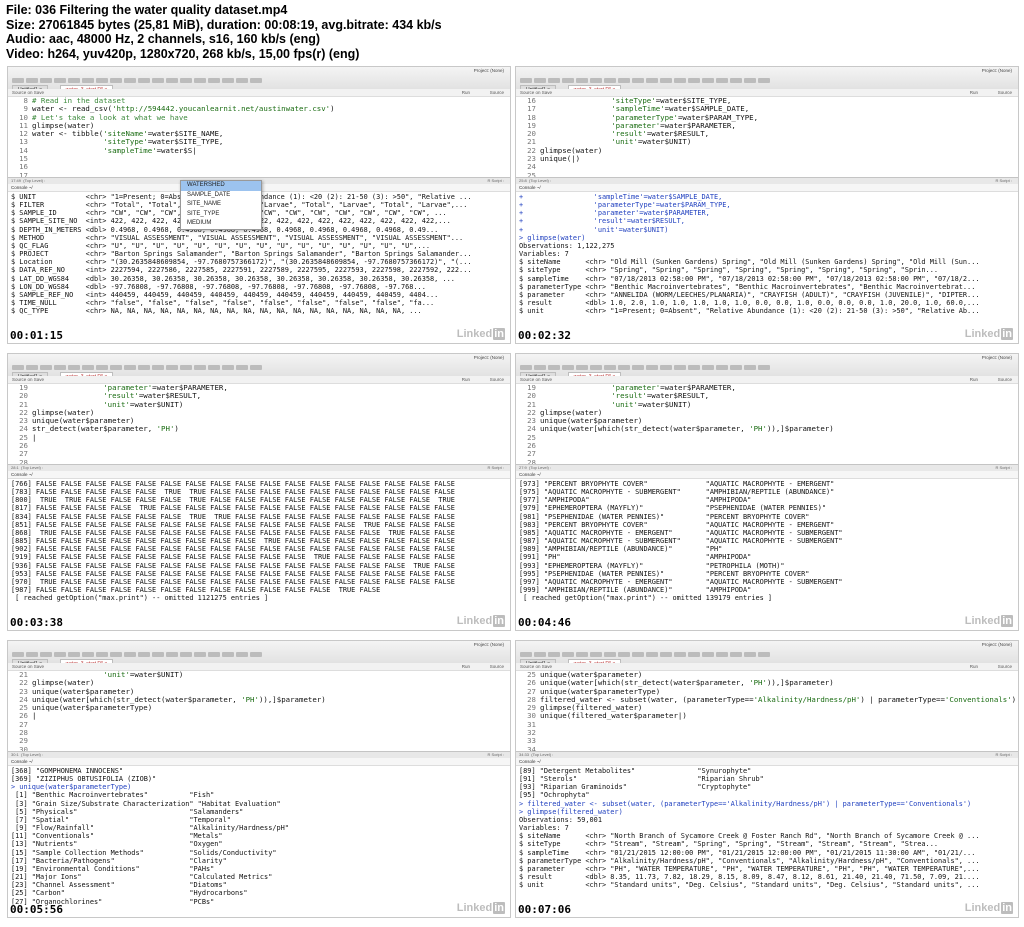  What do you see at coordinates (778, 716) in the screenshot?
I see `code-line: unique(filtered_water$parameter|)` at bounding box center [778, 716].